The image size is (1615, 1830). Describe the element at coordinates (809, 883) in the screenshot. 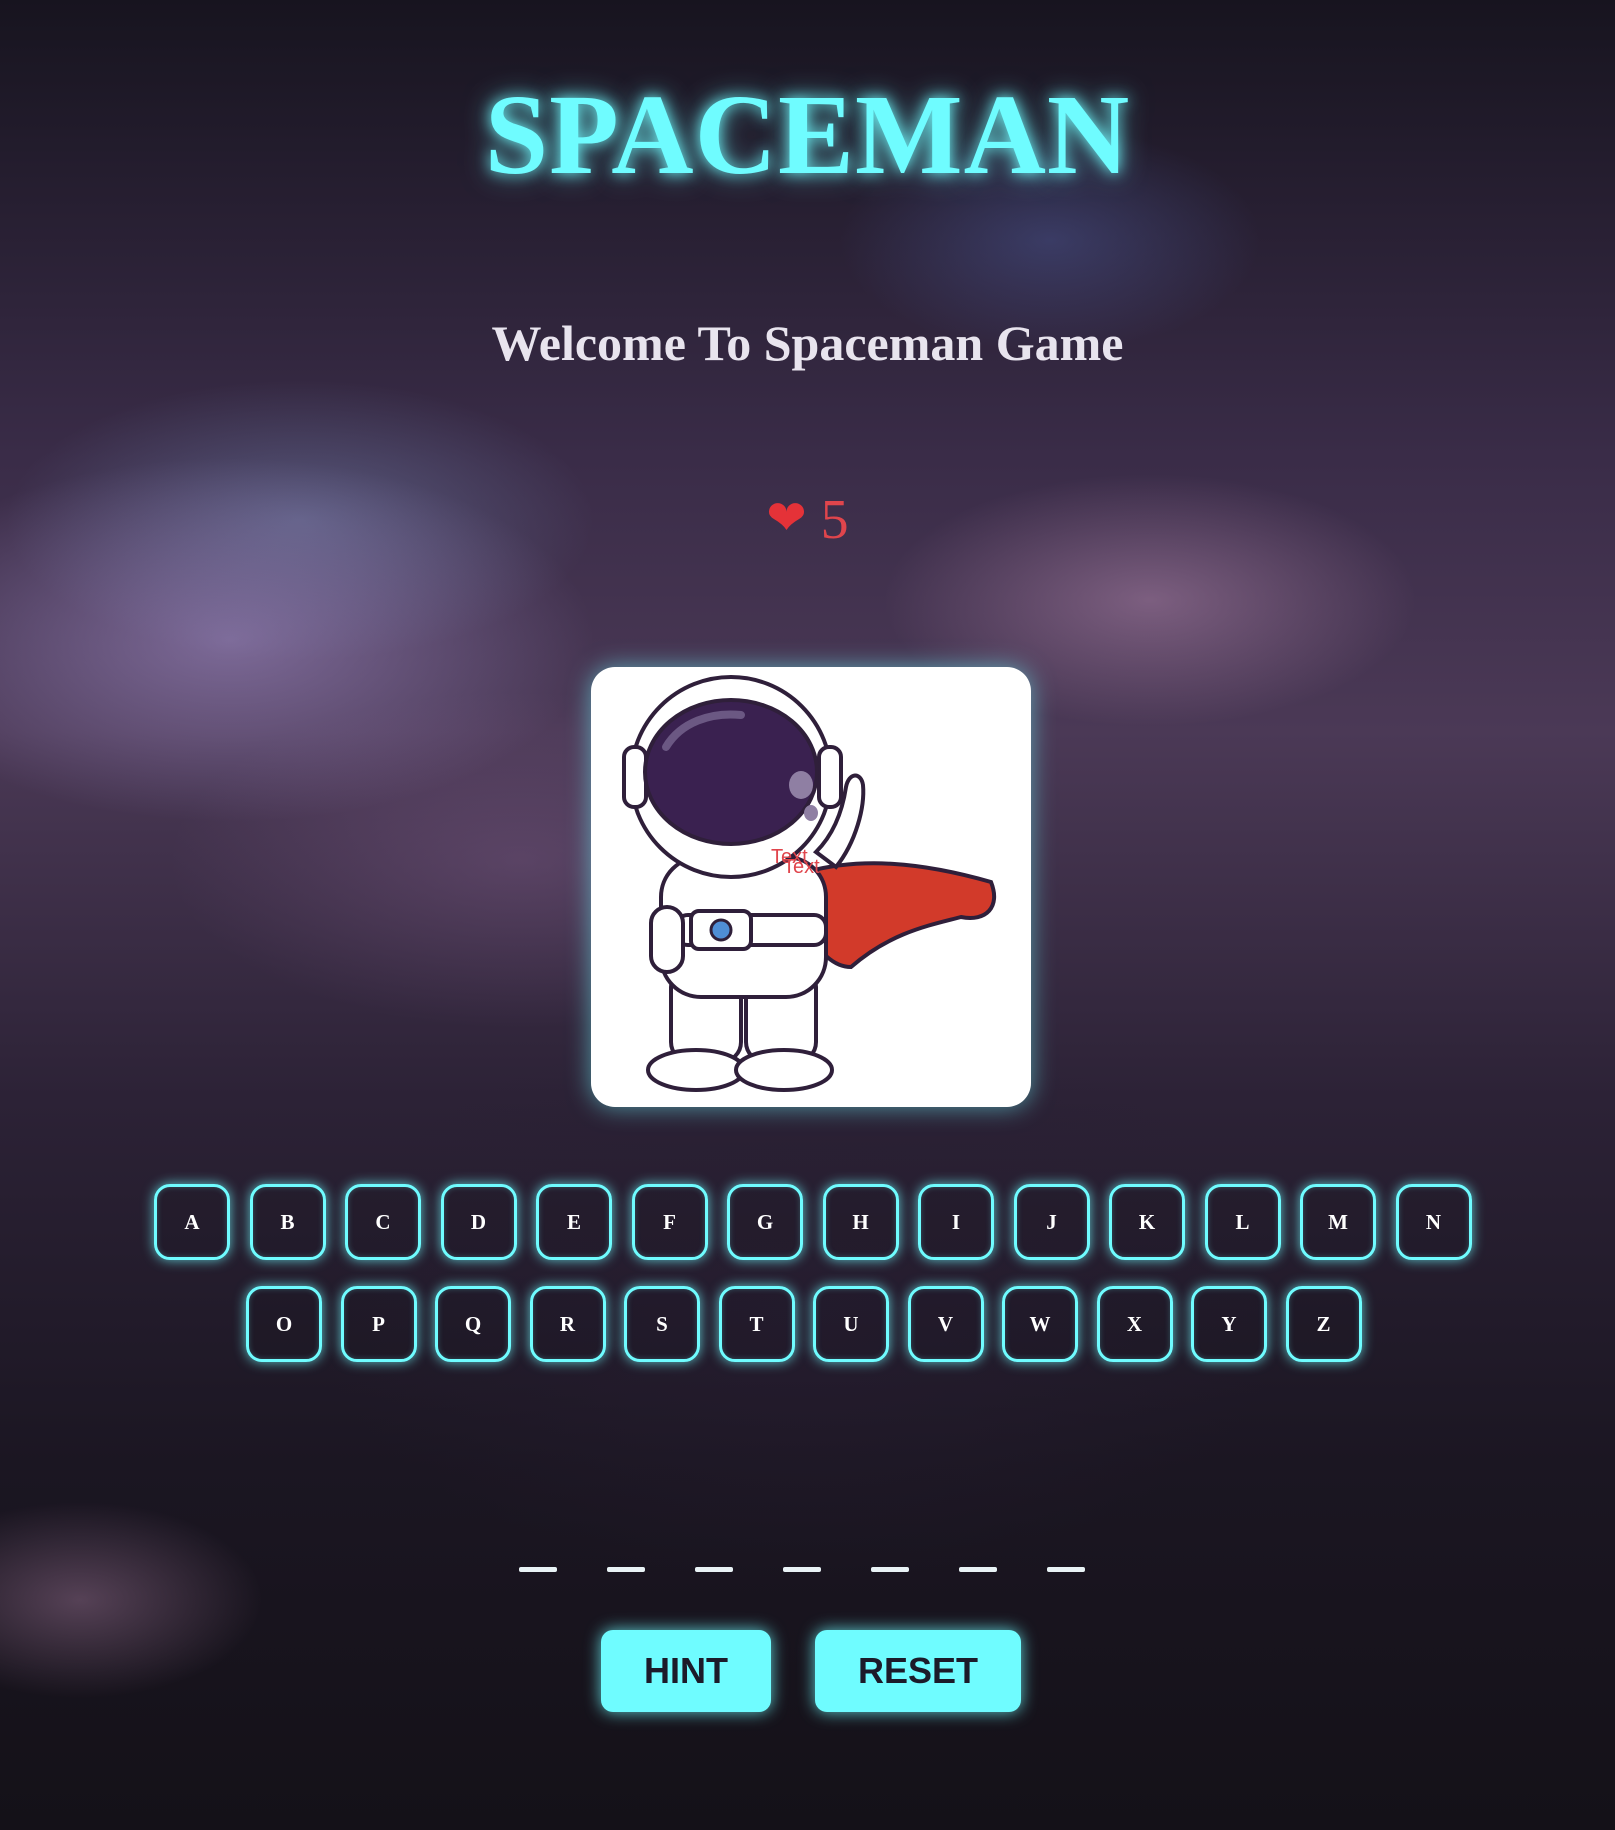

I see `astronaut-illustration: Text Text` at that location.